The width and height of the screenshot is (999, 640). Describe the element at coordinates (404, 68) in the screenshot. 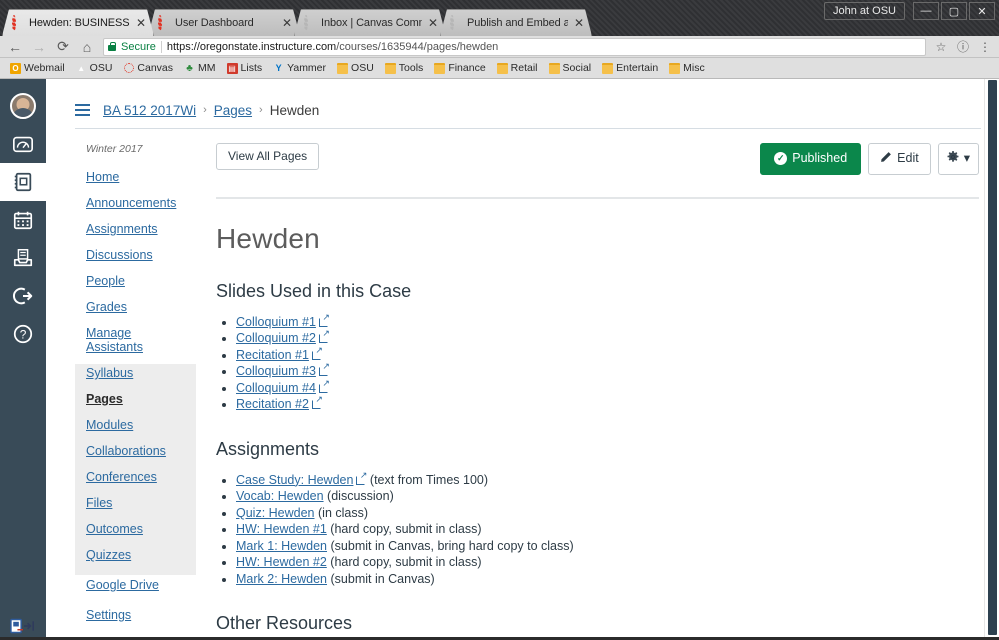

I see `bookmark-folder-tools: Tools` at that location.